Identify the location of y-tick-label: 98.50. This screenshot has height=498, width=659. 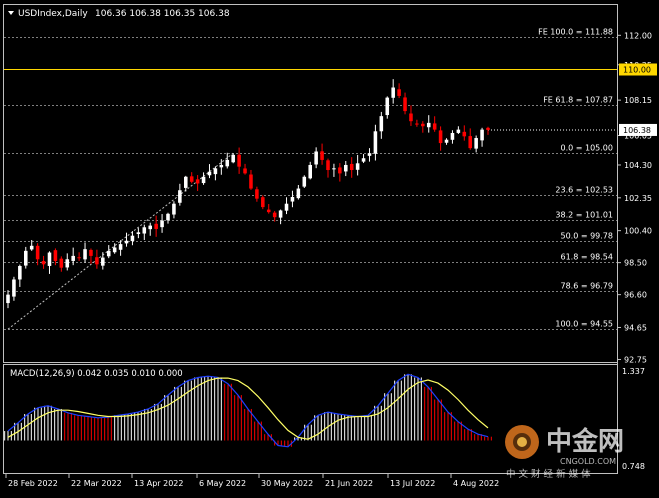
(635, 263).